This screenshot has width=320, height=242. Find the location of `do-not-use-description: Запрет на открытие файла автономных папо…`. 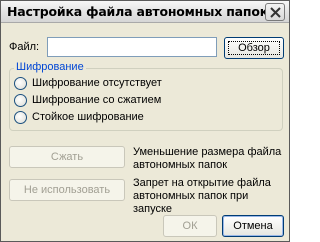

do-not-use-description: Запрет на открытие файла автономных папо… is located at coordinates (202, 196).